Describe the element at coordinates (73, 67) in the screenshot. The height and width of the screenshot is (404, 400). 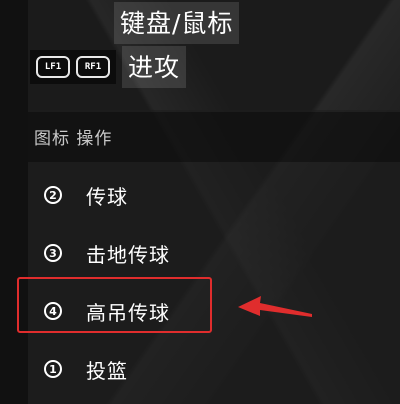
I see `bumper-keys: LF1 RF1` at that location.